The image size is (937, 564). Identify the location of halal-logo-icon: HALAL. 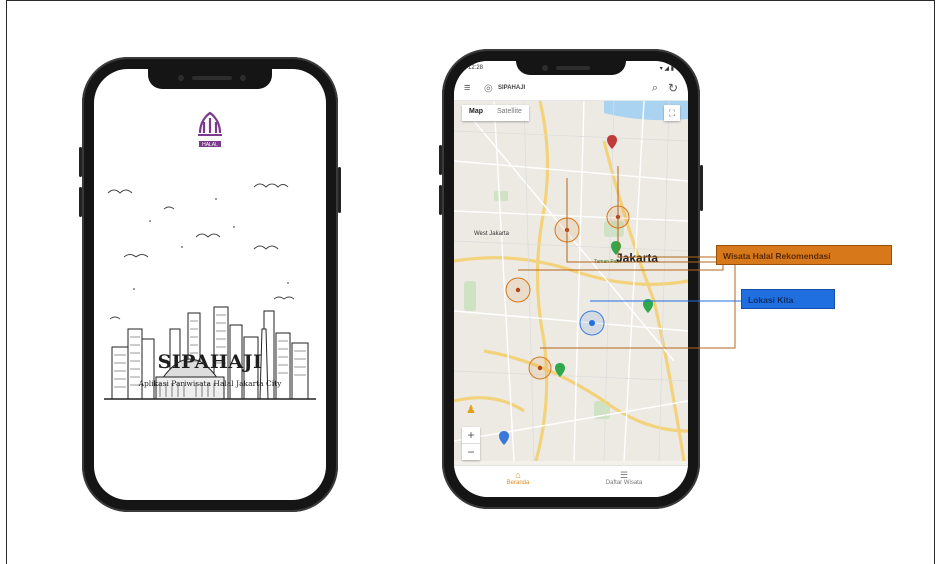
(210, 129).